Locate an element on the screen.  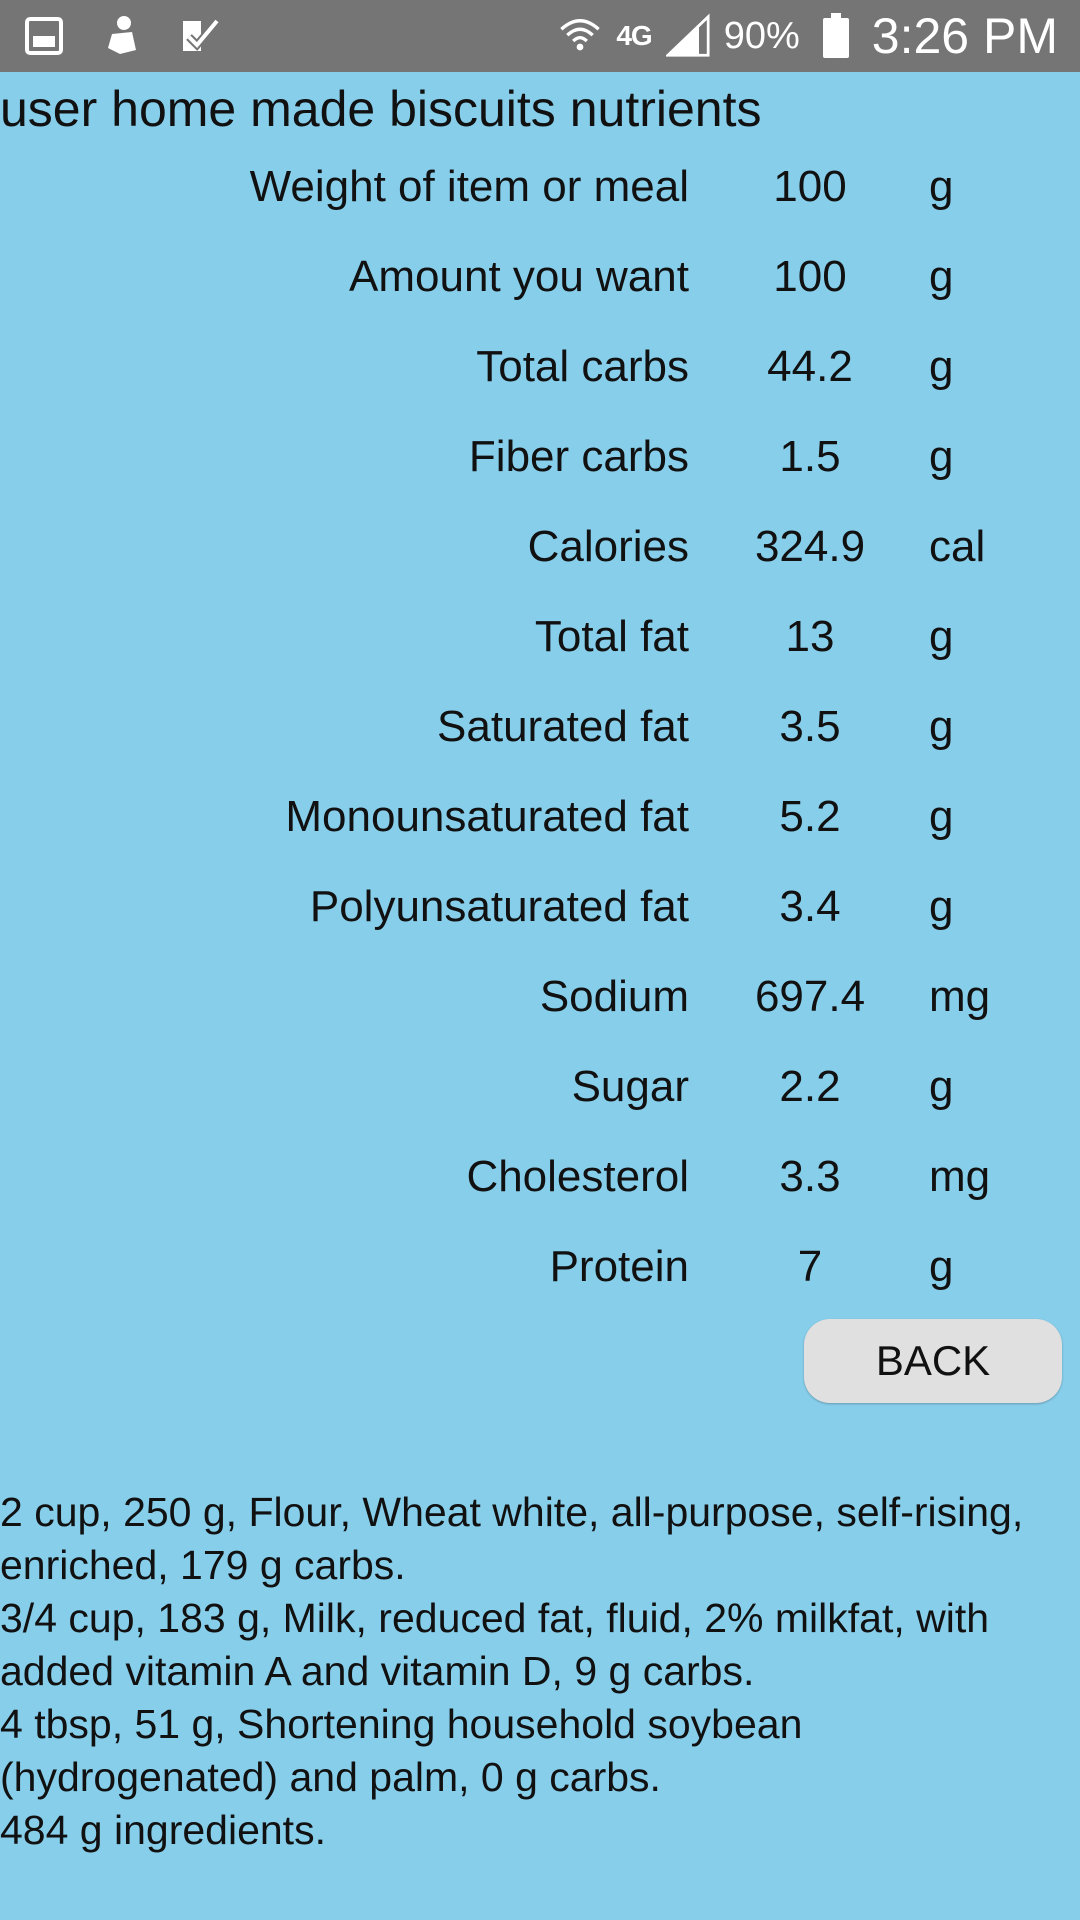
nutrient-value: 44.2 is located at coordinates (810, 366).